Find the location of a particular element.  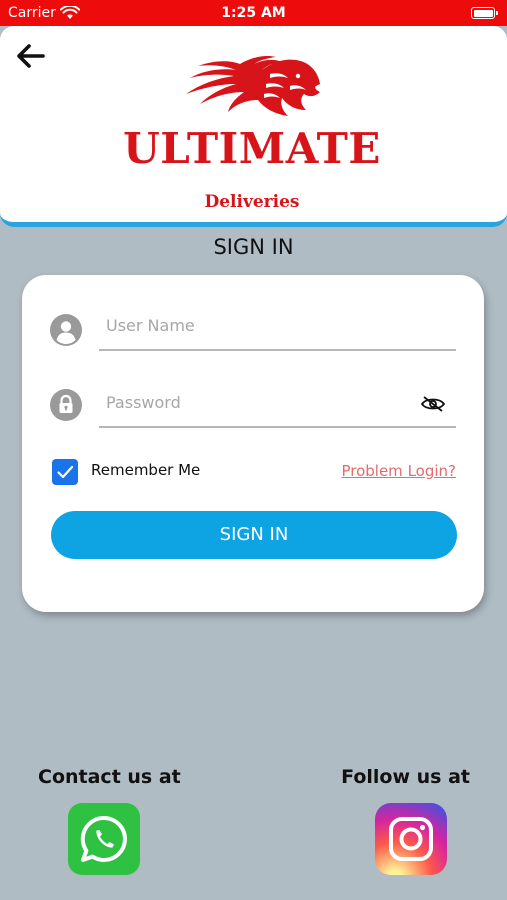

lock-icon is located at coordinates (66, 405).